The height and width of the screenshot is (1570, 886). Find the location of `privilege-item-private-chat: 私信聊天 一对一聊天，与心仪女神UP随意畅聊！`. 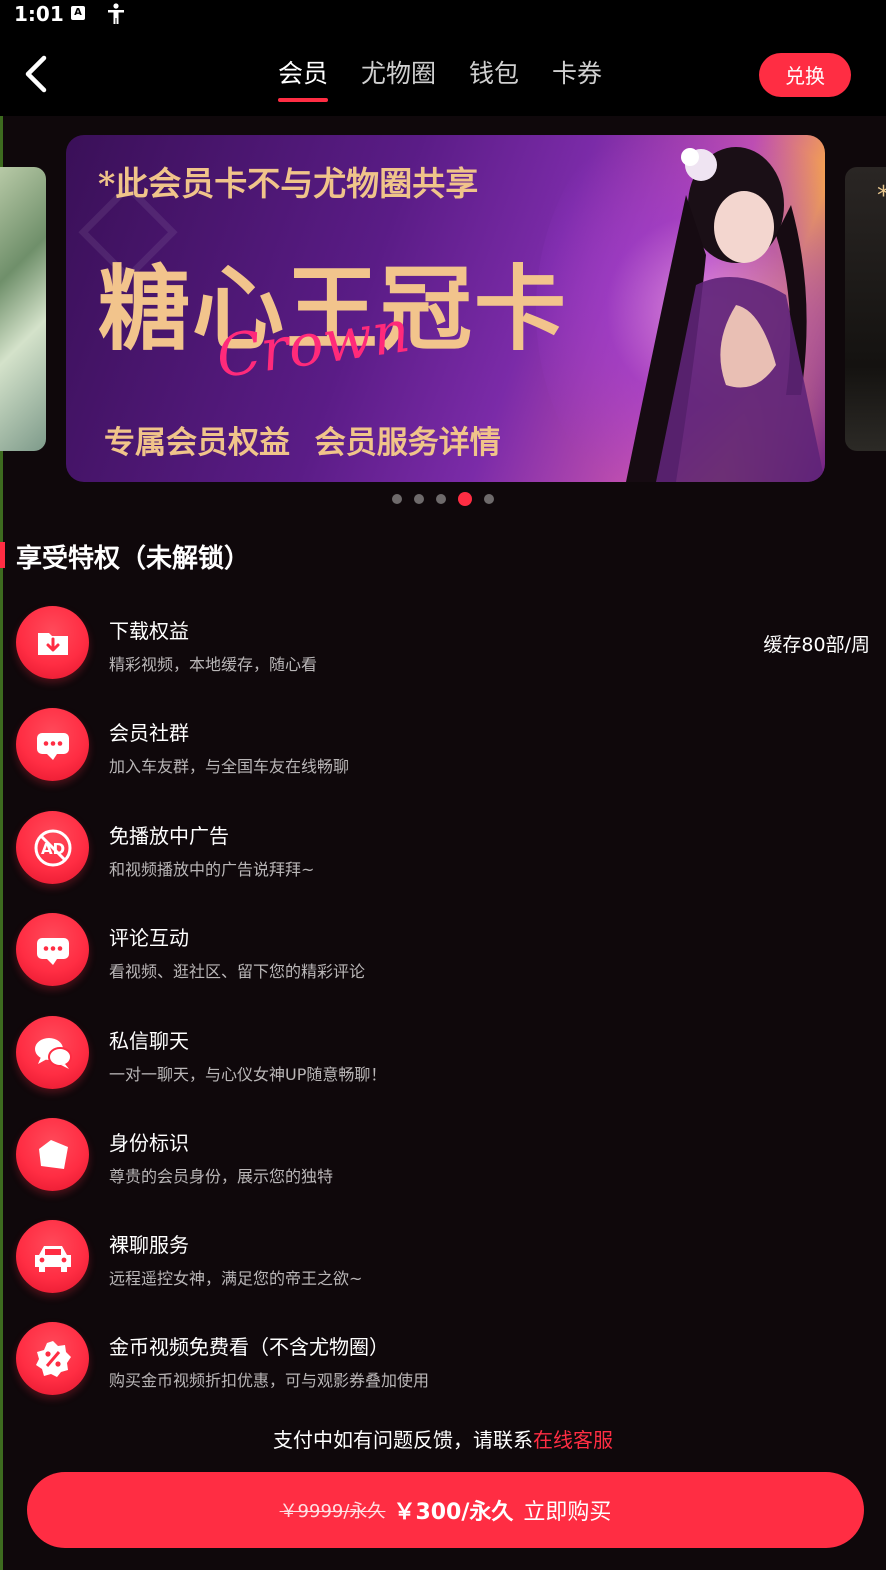

privilege-item-private-chat: 私信聊天 一对一聊天，与心仪女神UP随意畅聊！ is located at coordinates (446, 1053).